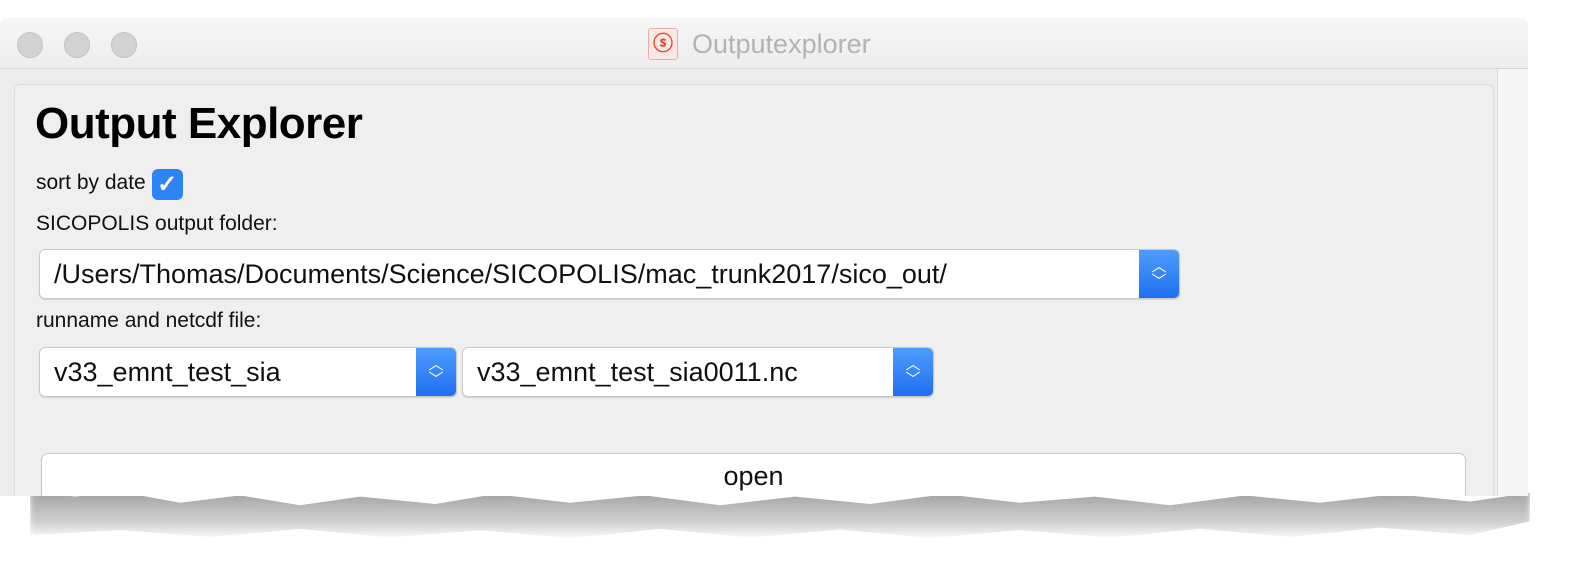  Describe the element at coordinates (149, 320) in the screenshot. I see `runname-netcdf-label: runname and netcdf file:` at that location.